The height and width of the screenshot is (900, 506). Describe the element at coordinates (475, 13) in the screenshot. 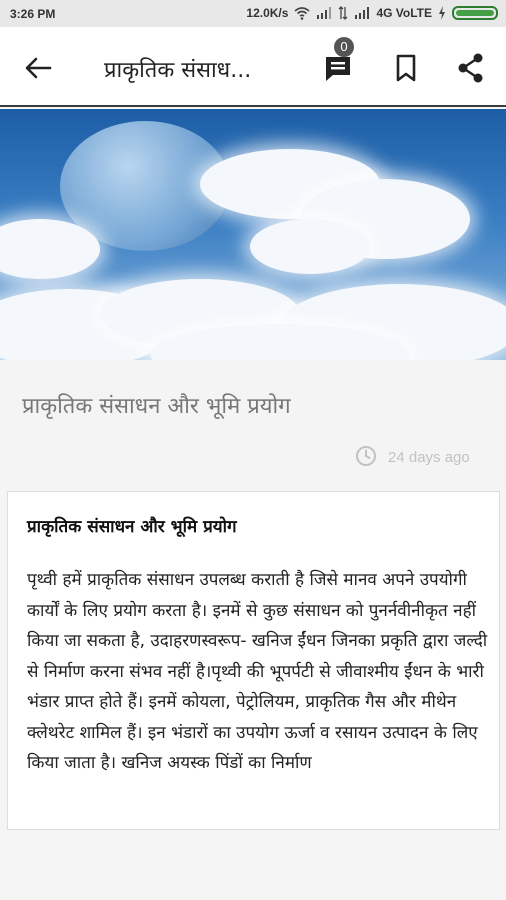

I see `battery-icon` at that location.